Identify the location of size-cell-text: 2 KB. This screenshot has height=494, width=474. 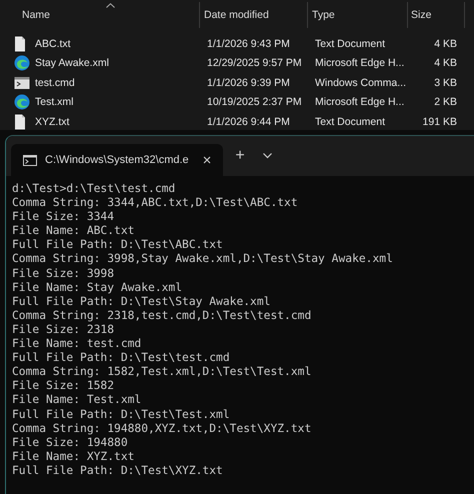
(445, 102).